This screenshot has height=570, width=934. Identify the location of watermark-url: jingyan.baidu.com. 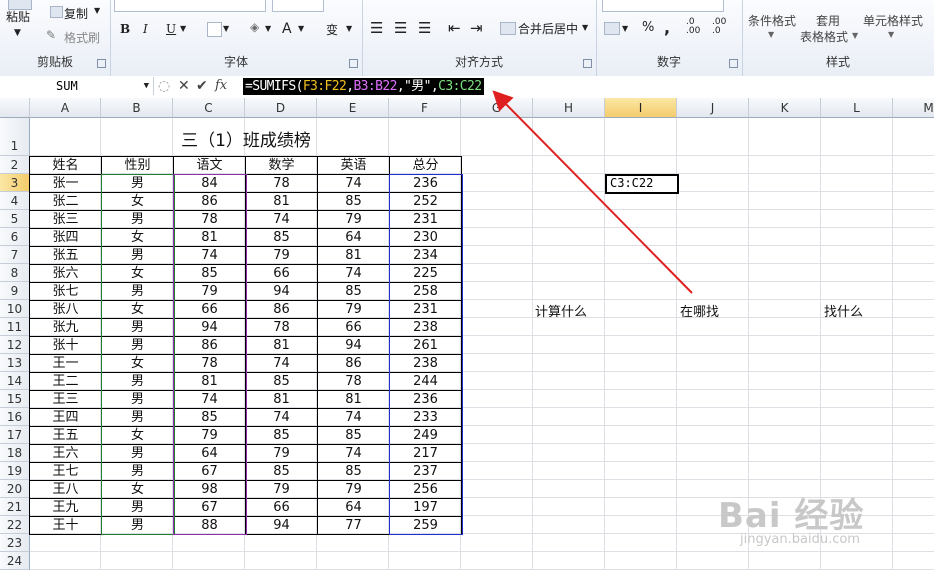
(800, 539).